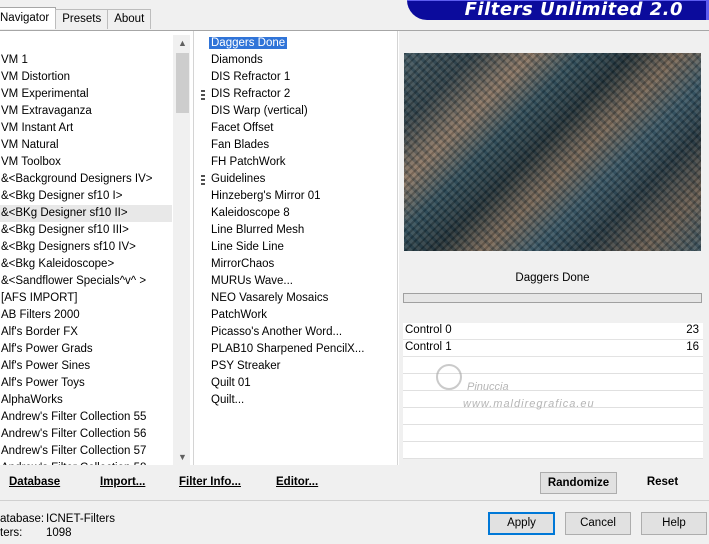 The height and width of the screenshot is (544, 709). I want to click on filter-item: DIS Warp (vertical), so click(254, 111).